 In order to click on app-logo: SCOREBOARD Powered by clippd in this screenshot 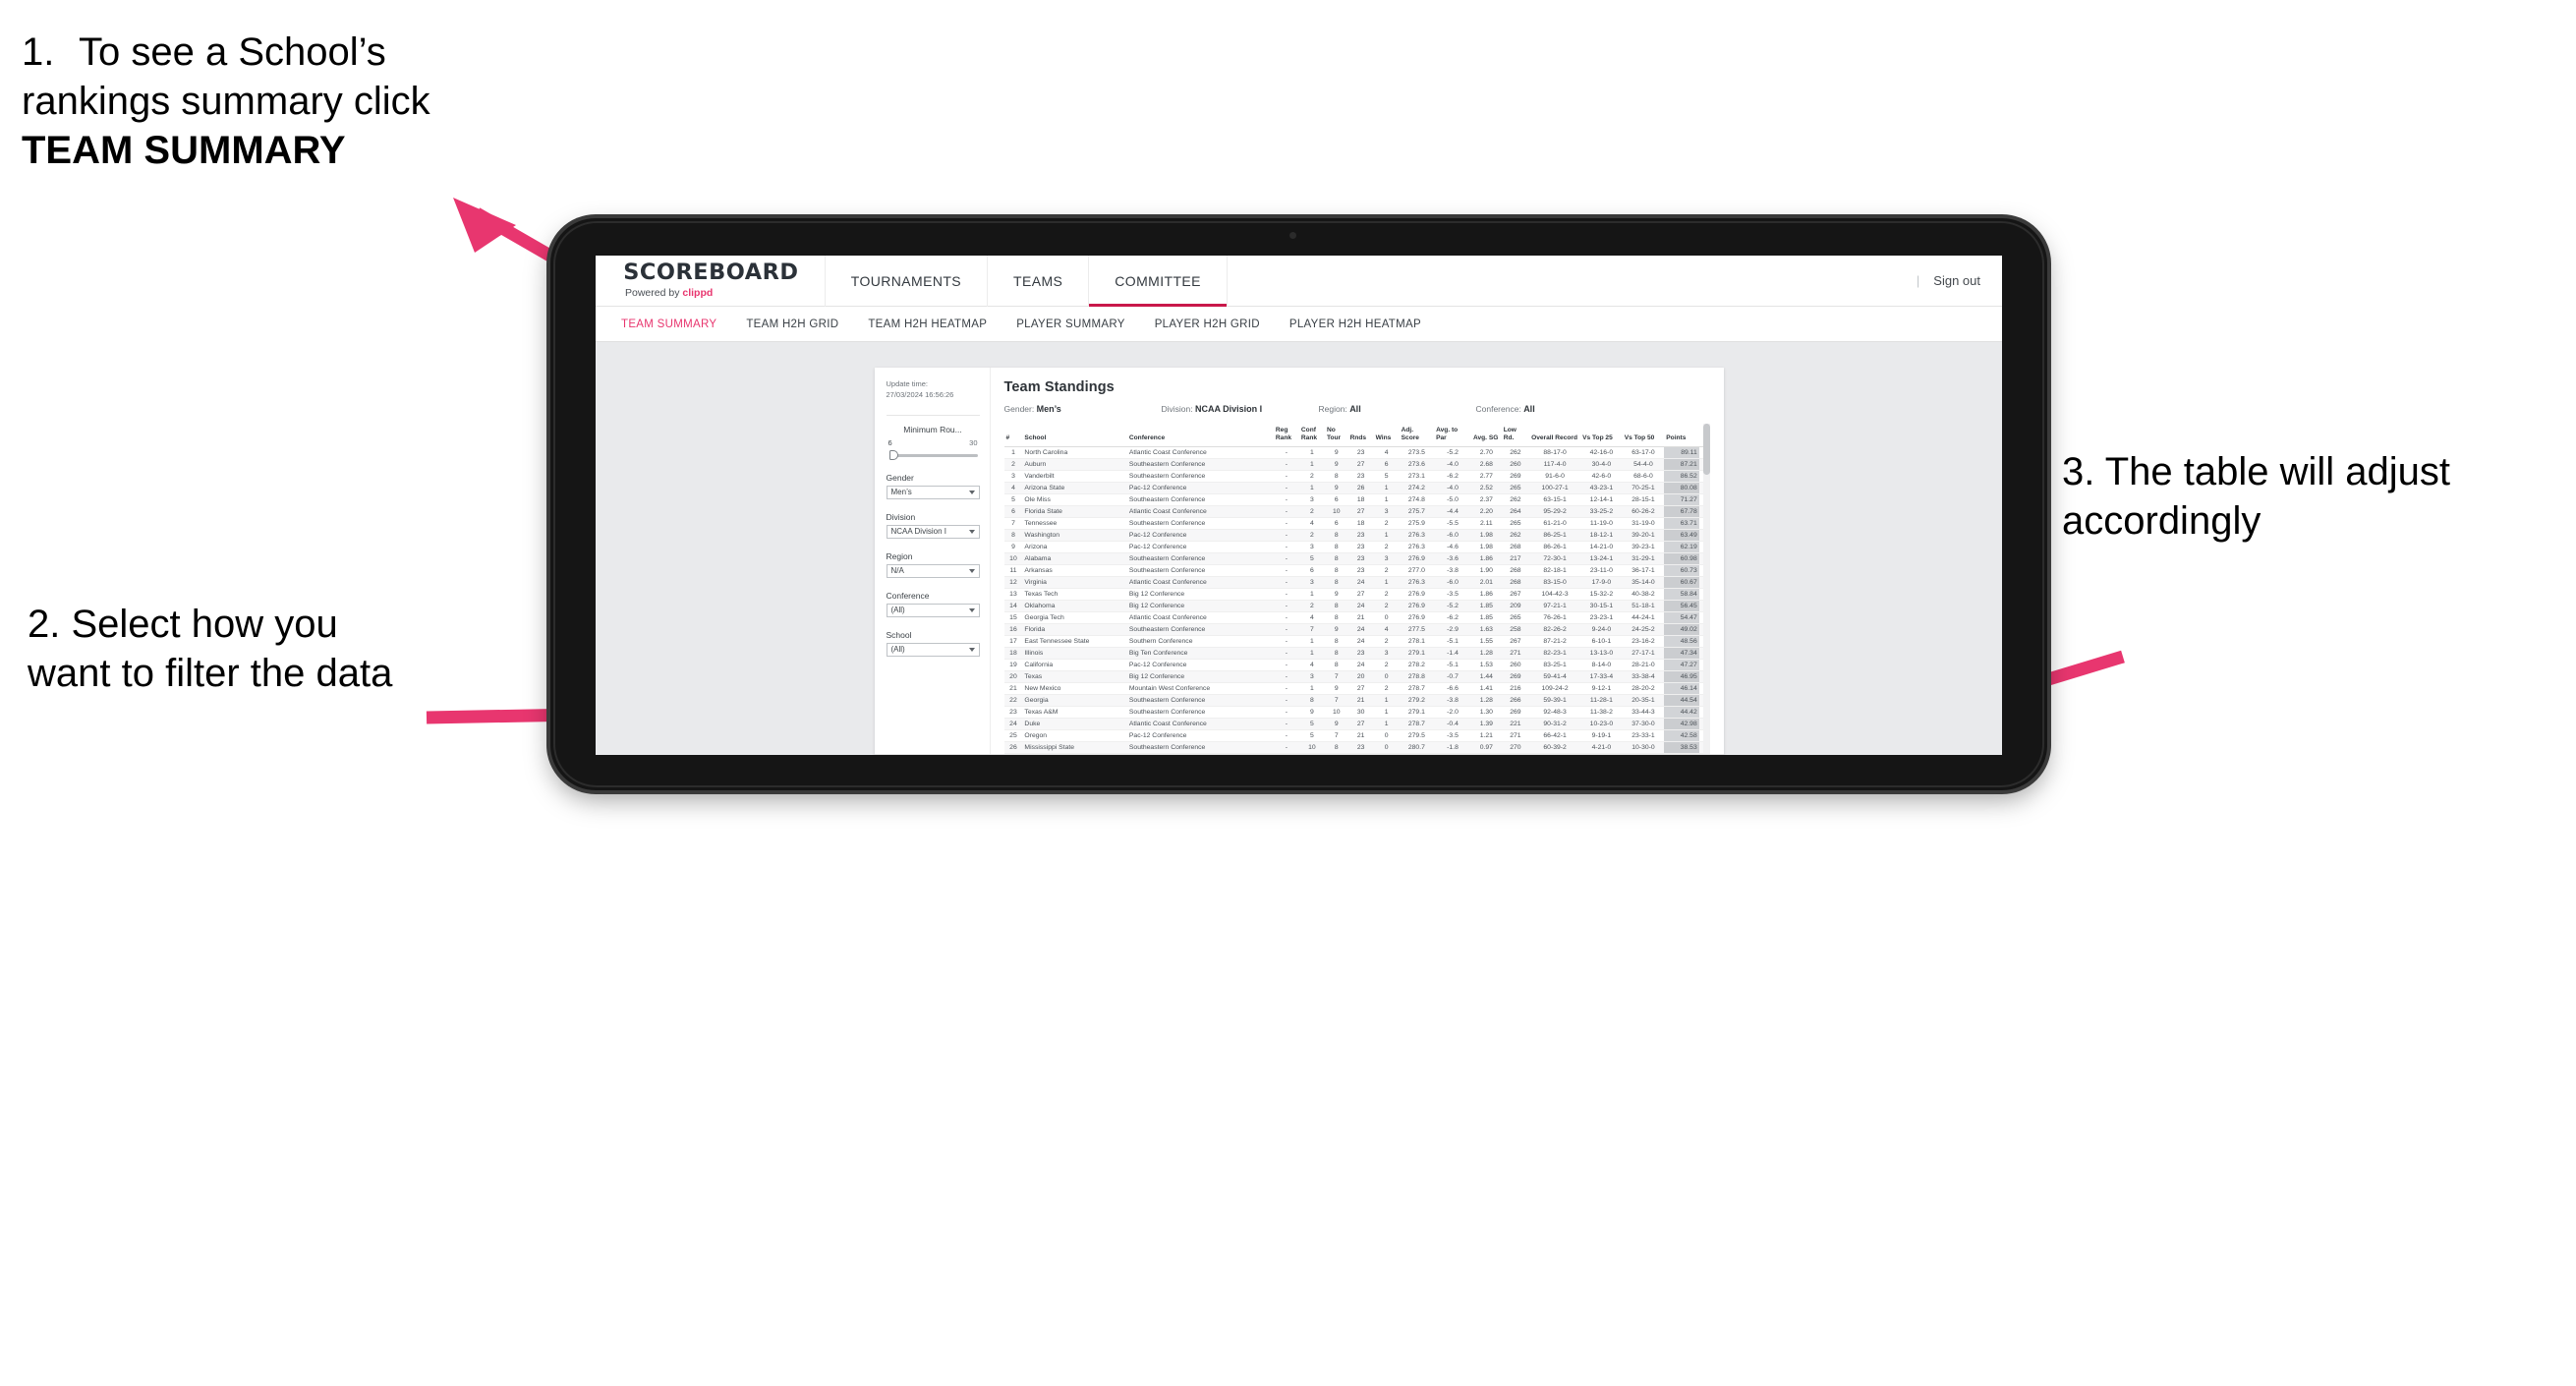, I will do `click(711, 281)`.